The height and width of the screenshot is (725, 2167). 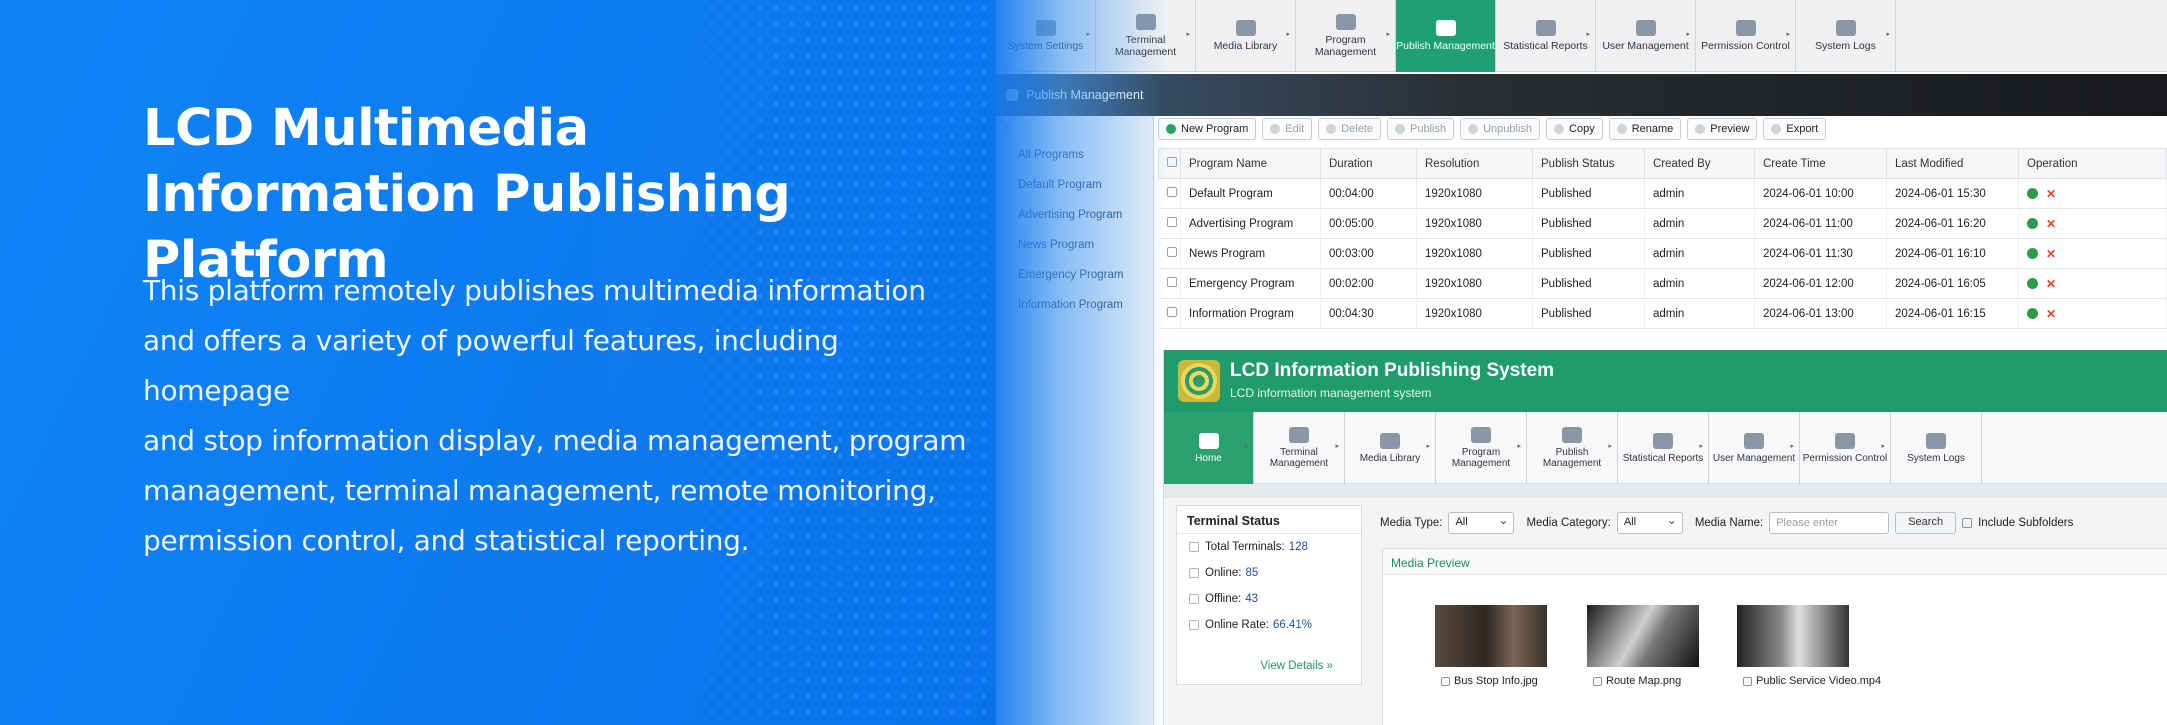 I want to click on sidebar-item-information-program: Information Program, so click(x=1074, y=305).